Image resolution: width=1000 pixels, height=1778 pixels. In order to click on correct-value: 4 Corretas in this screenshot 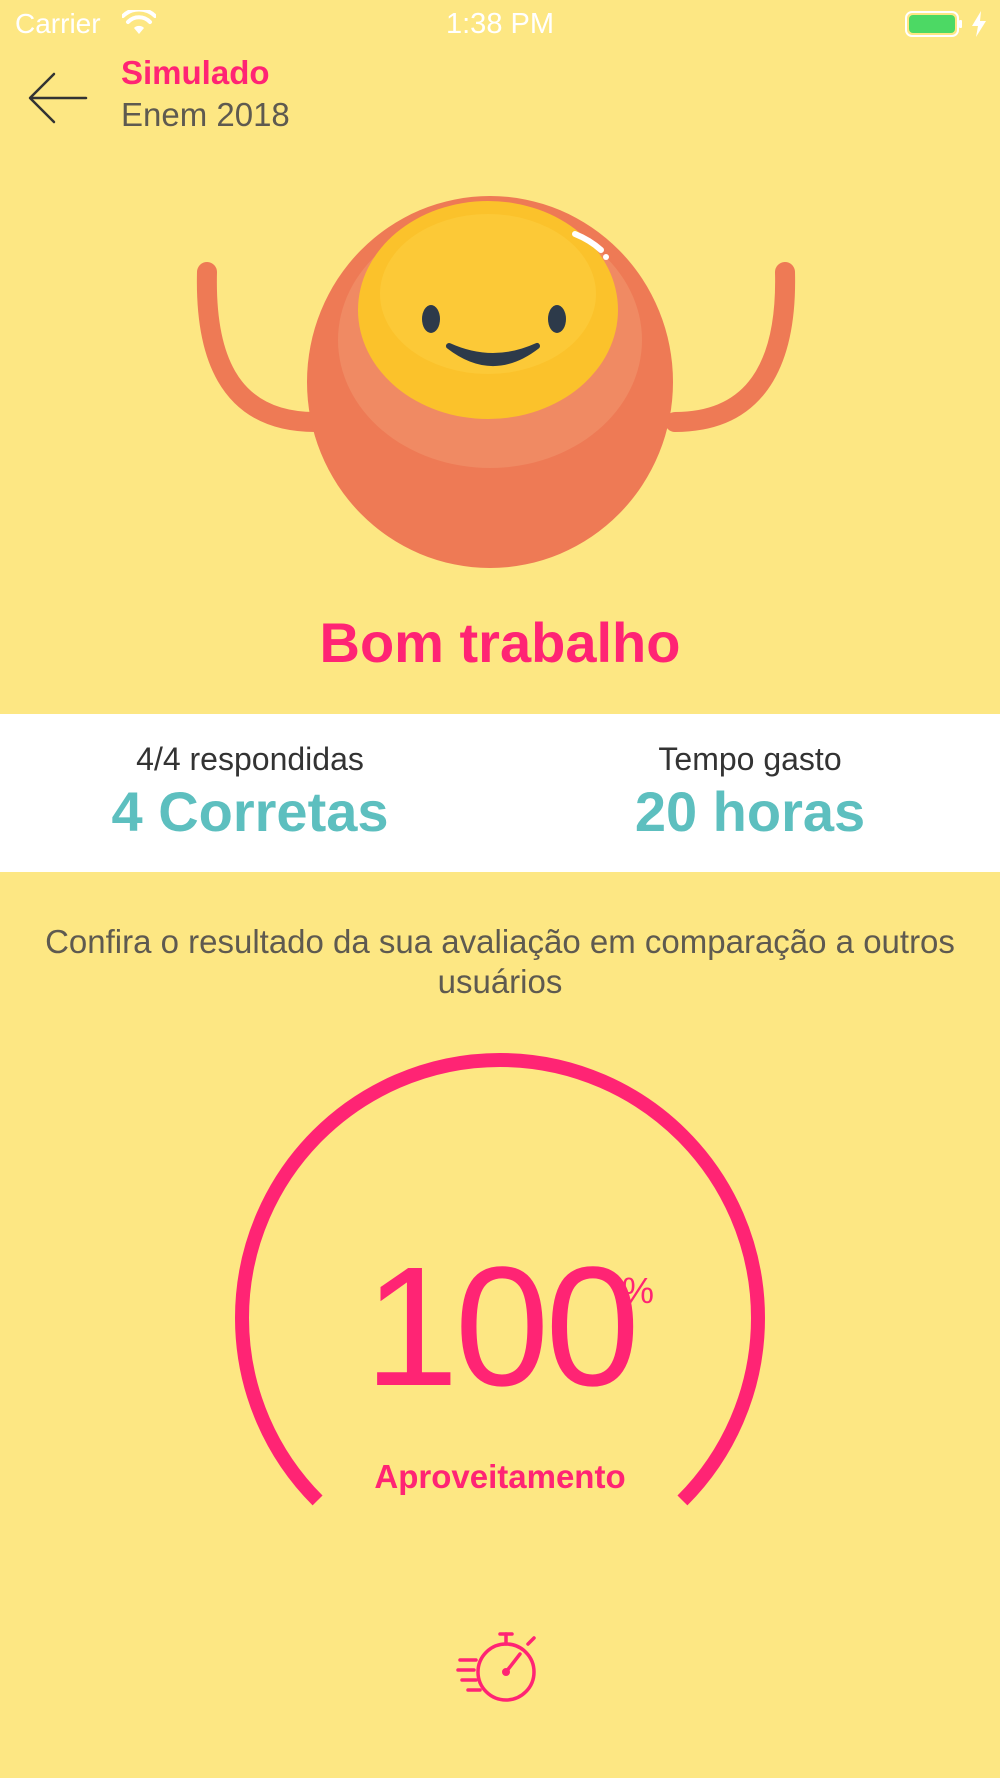, I will do `click(250, 811)`.